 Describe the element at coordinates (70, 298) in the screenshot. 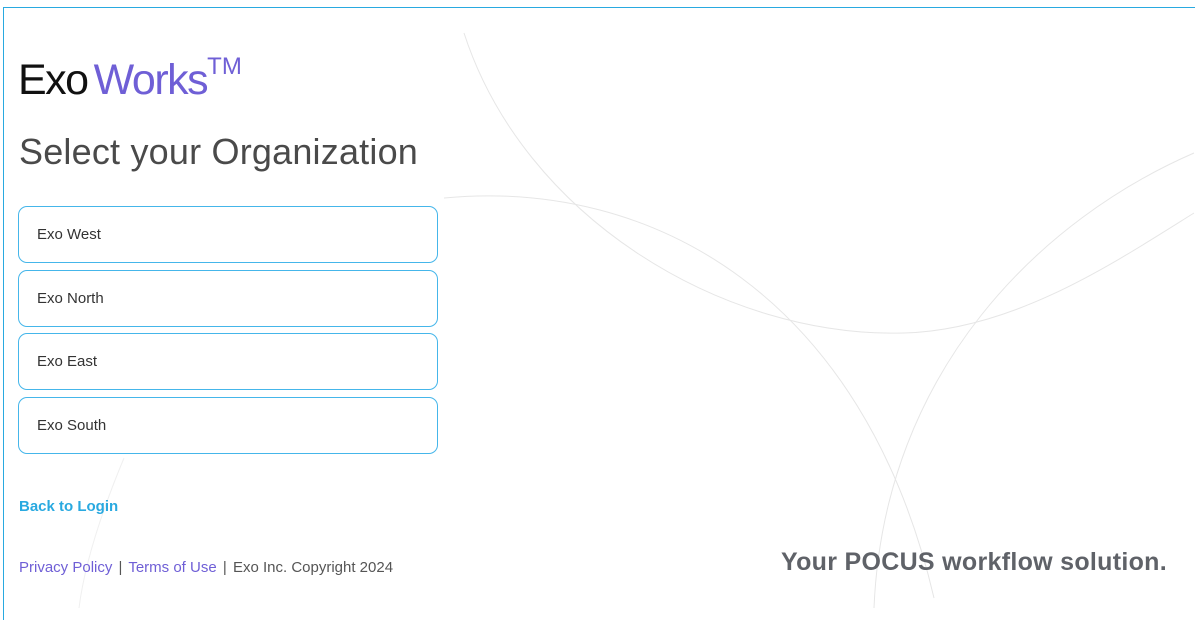

I see `organization-option-label: Exo North` at that location.